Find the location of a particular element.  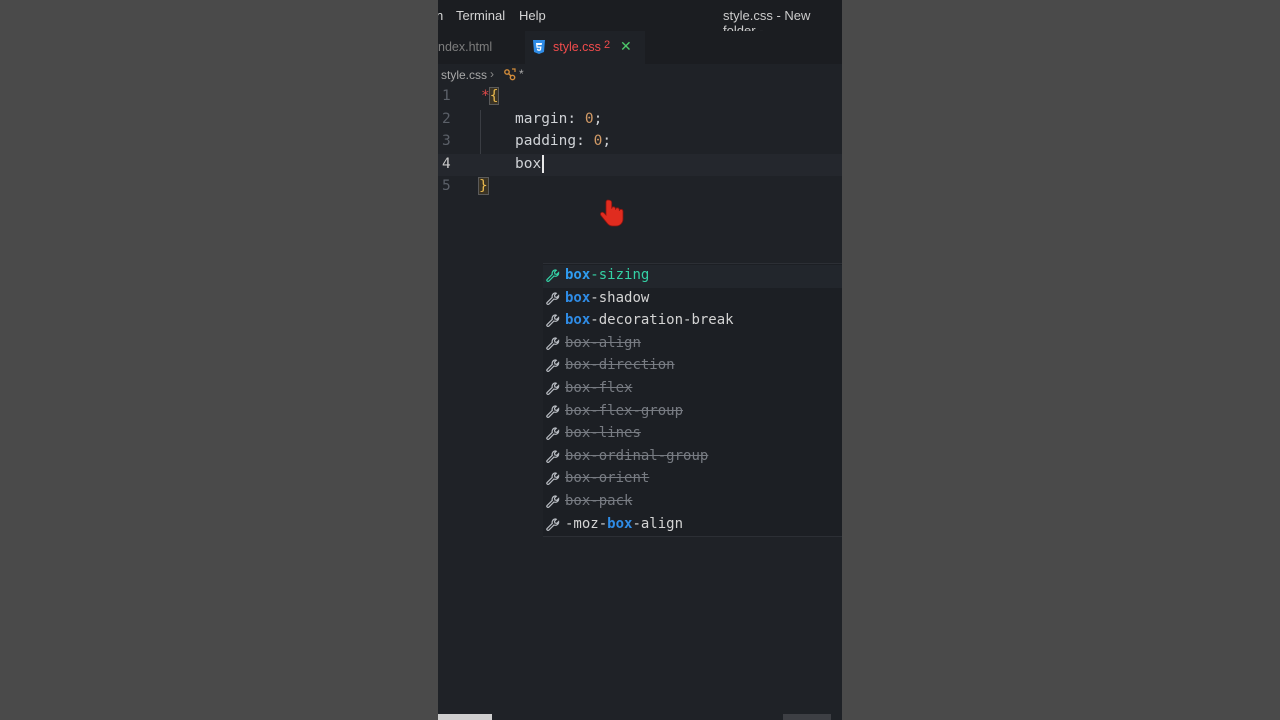

suggestion-label: box-orient is located at coordinates (607, 478).